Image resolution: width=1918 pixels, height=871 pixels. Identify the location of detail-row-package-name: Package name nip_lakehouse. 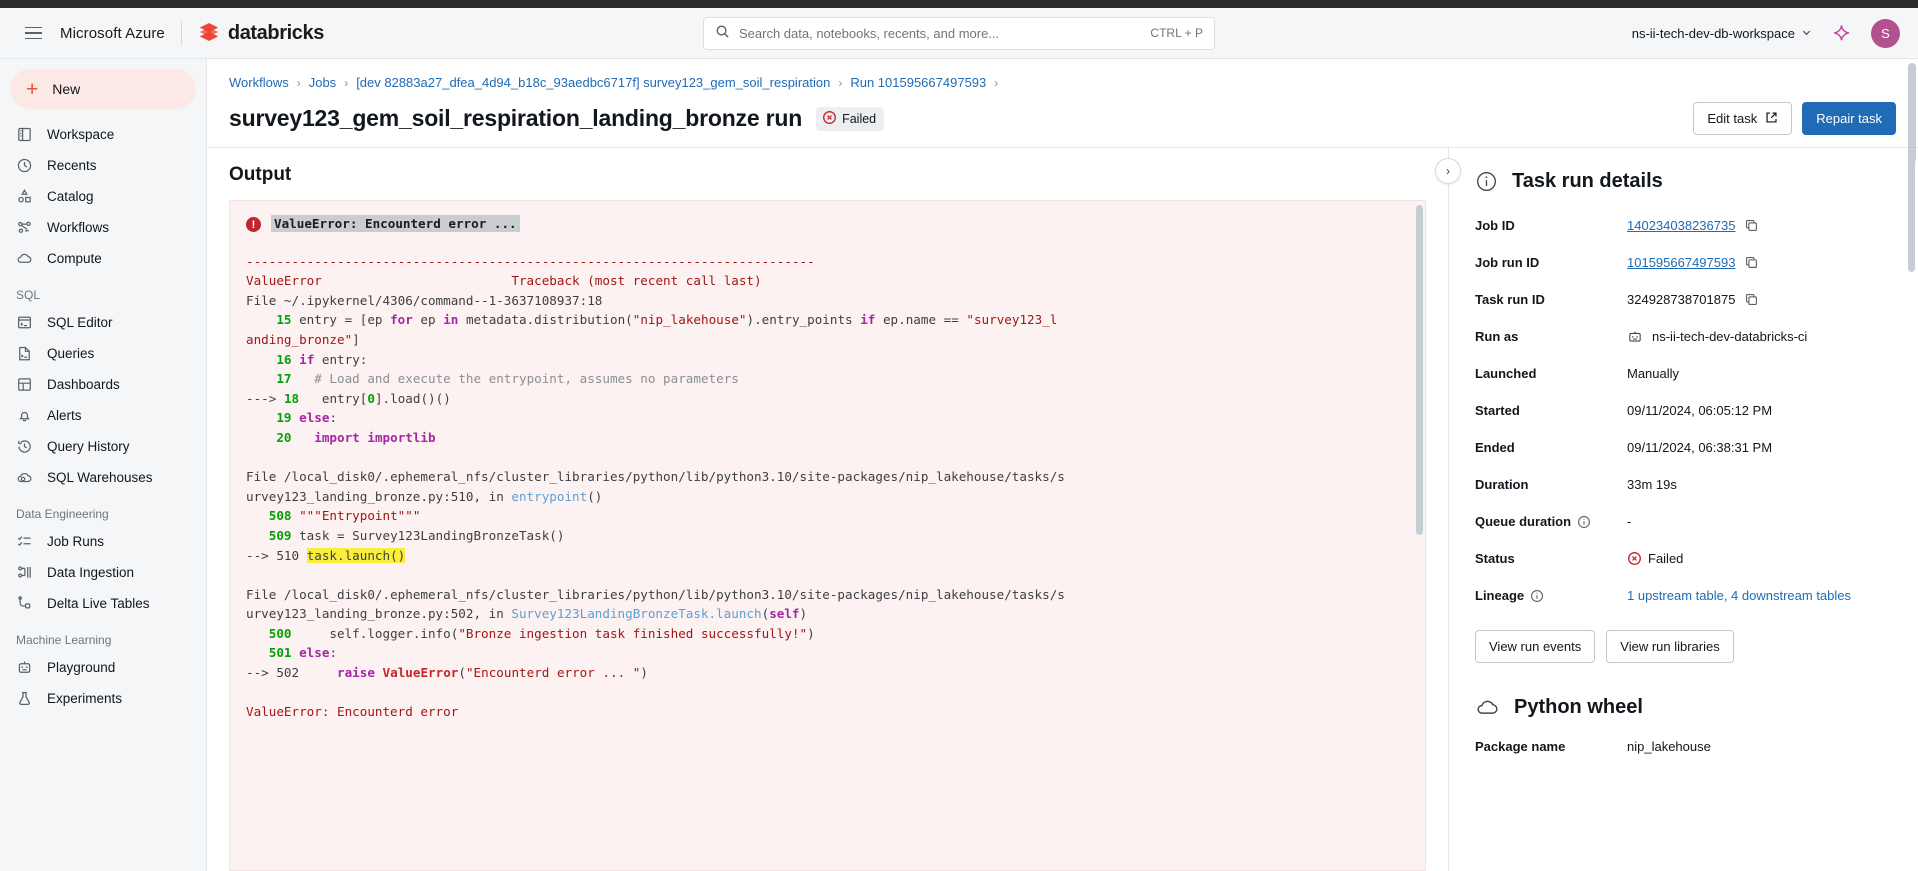
(1683, 746).